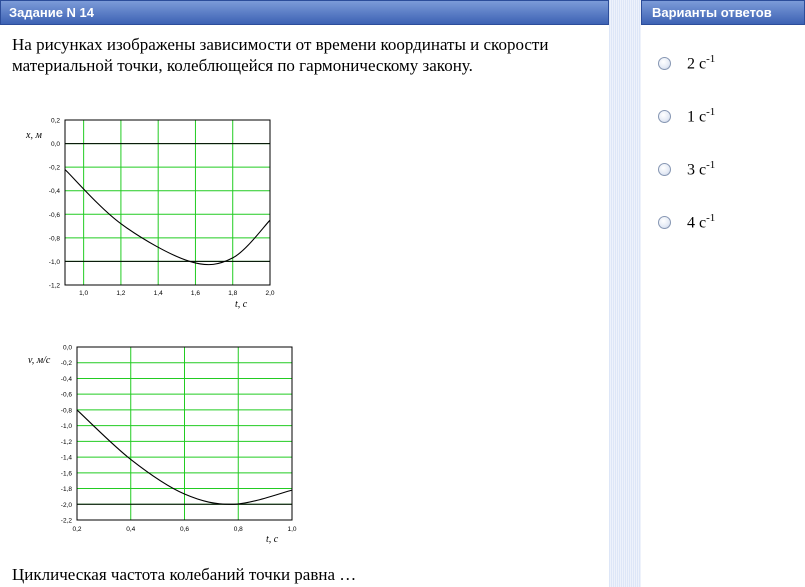 The image size is (805, 587). What do you see at coordinates (701, 221) in the screenshot?
I see `answer-label: 4 с-1` at bounding box center [701, 221].